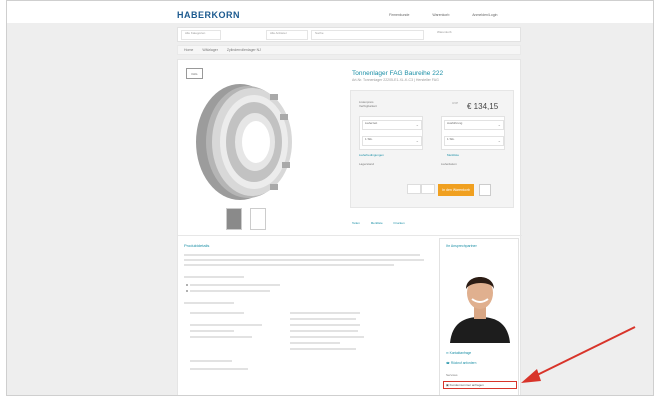  What do you see at coordinates (453, 155) in the screenshot?
I see `watchlist-link: Merkliste` at bounding box center [453, 155].